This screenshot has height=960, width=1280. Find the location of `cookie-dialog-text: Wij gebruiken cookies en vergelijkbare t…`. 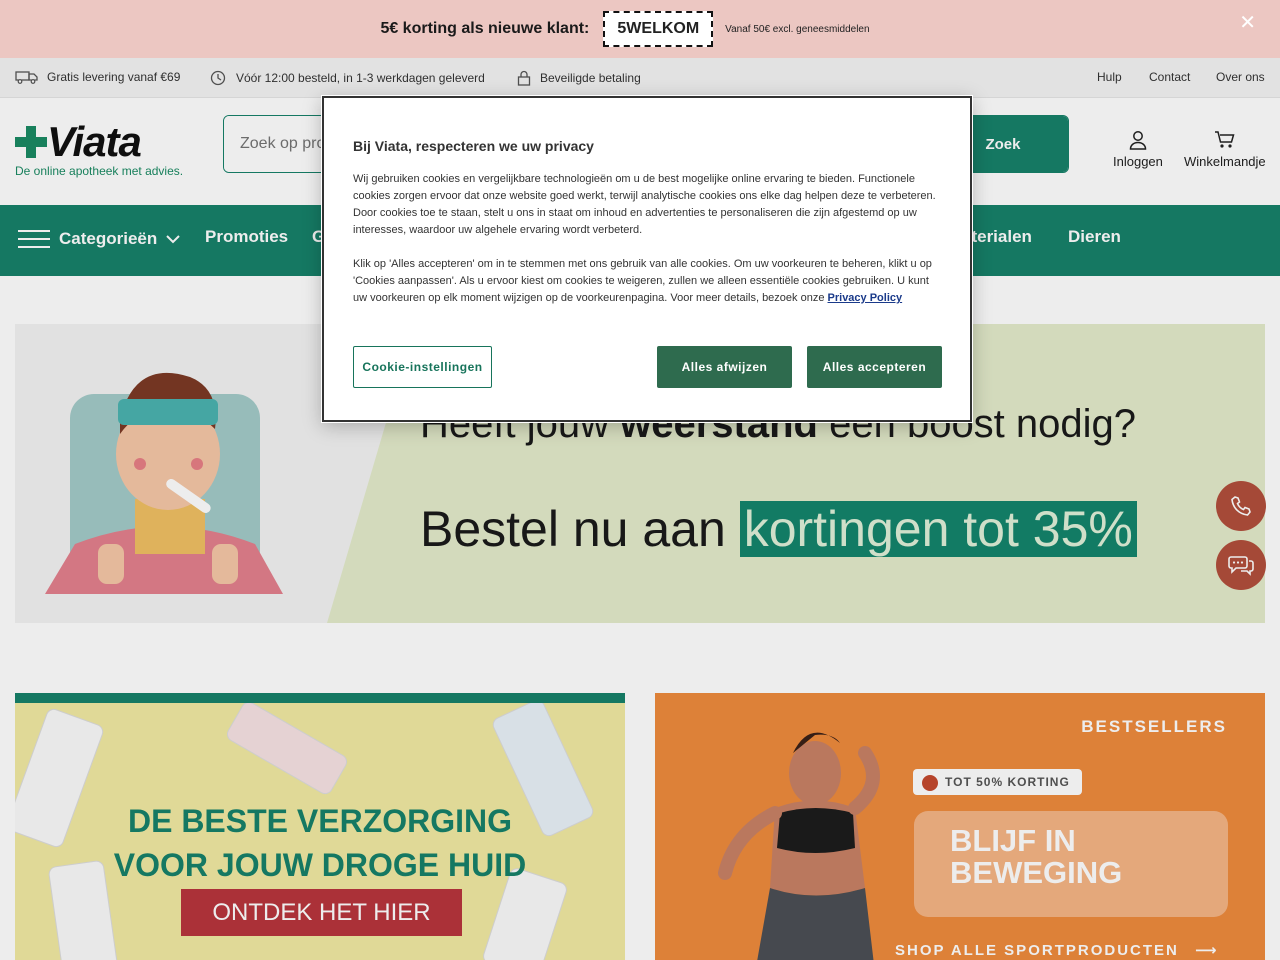

cookie-dialog-text: Wij gebruiken cookies en vergelijkbare t… is located at coordinates (644, 204).